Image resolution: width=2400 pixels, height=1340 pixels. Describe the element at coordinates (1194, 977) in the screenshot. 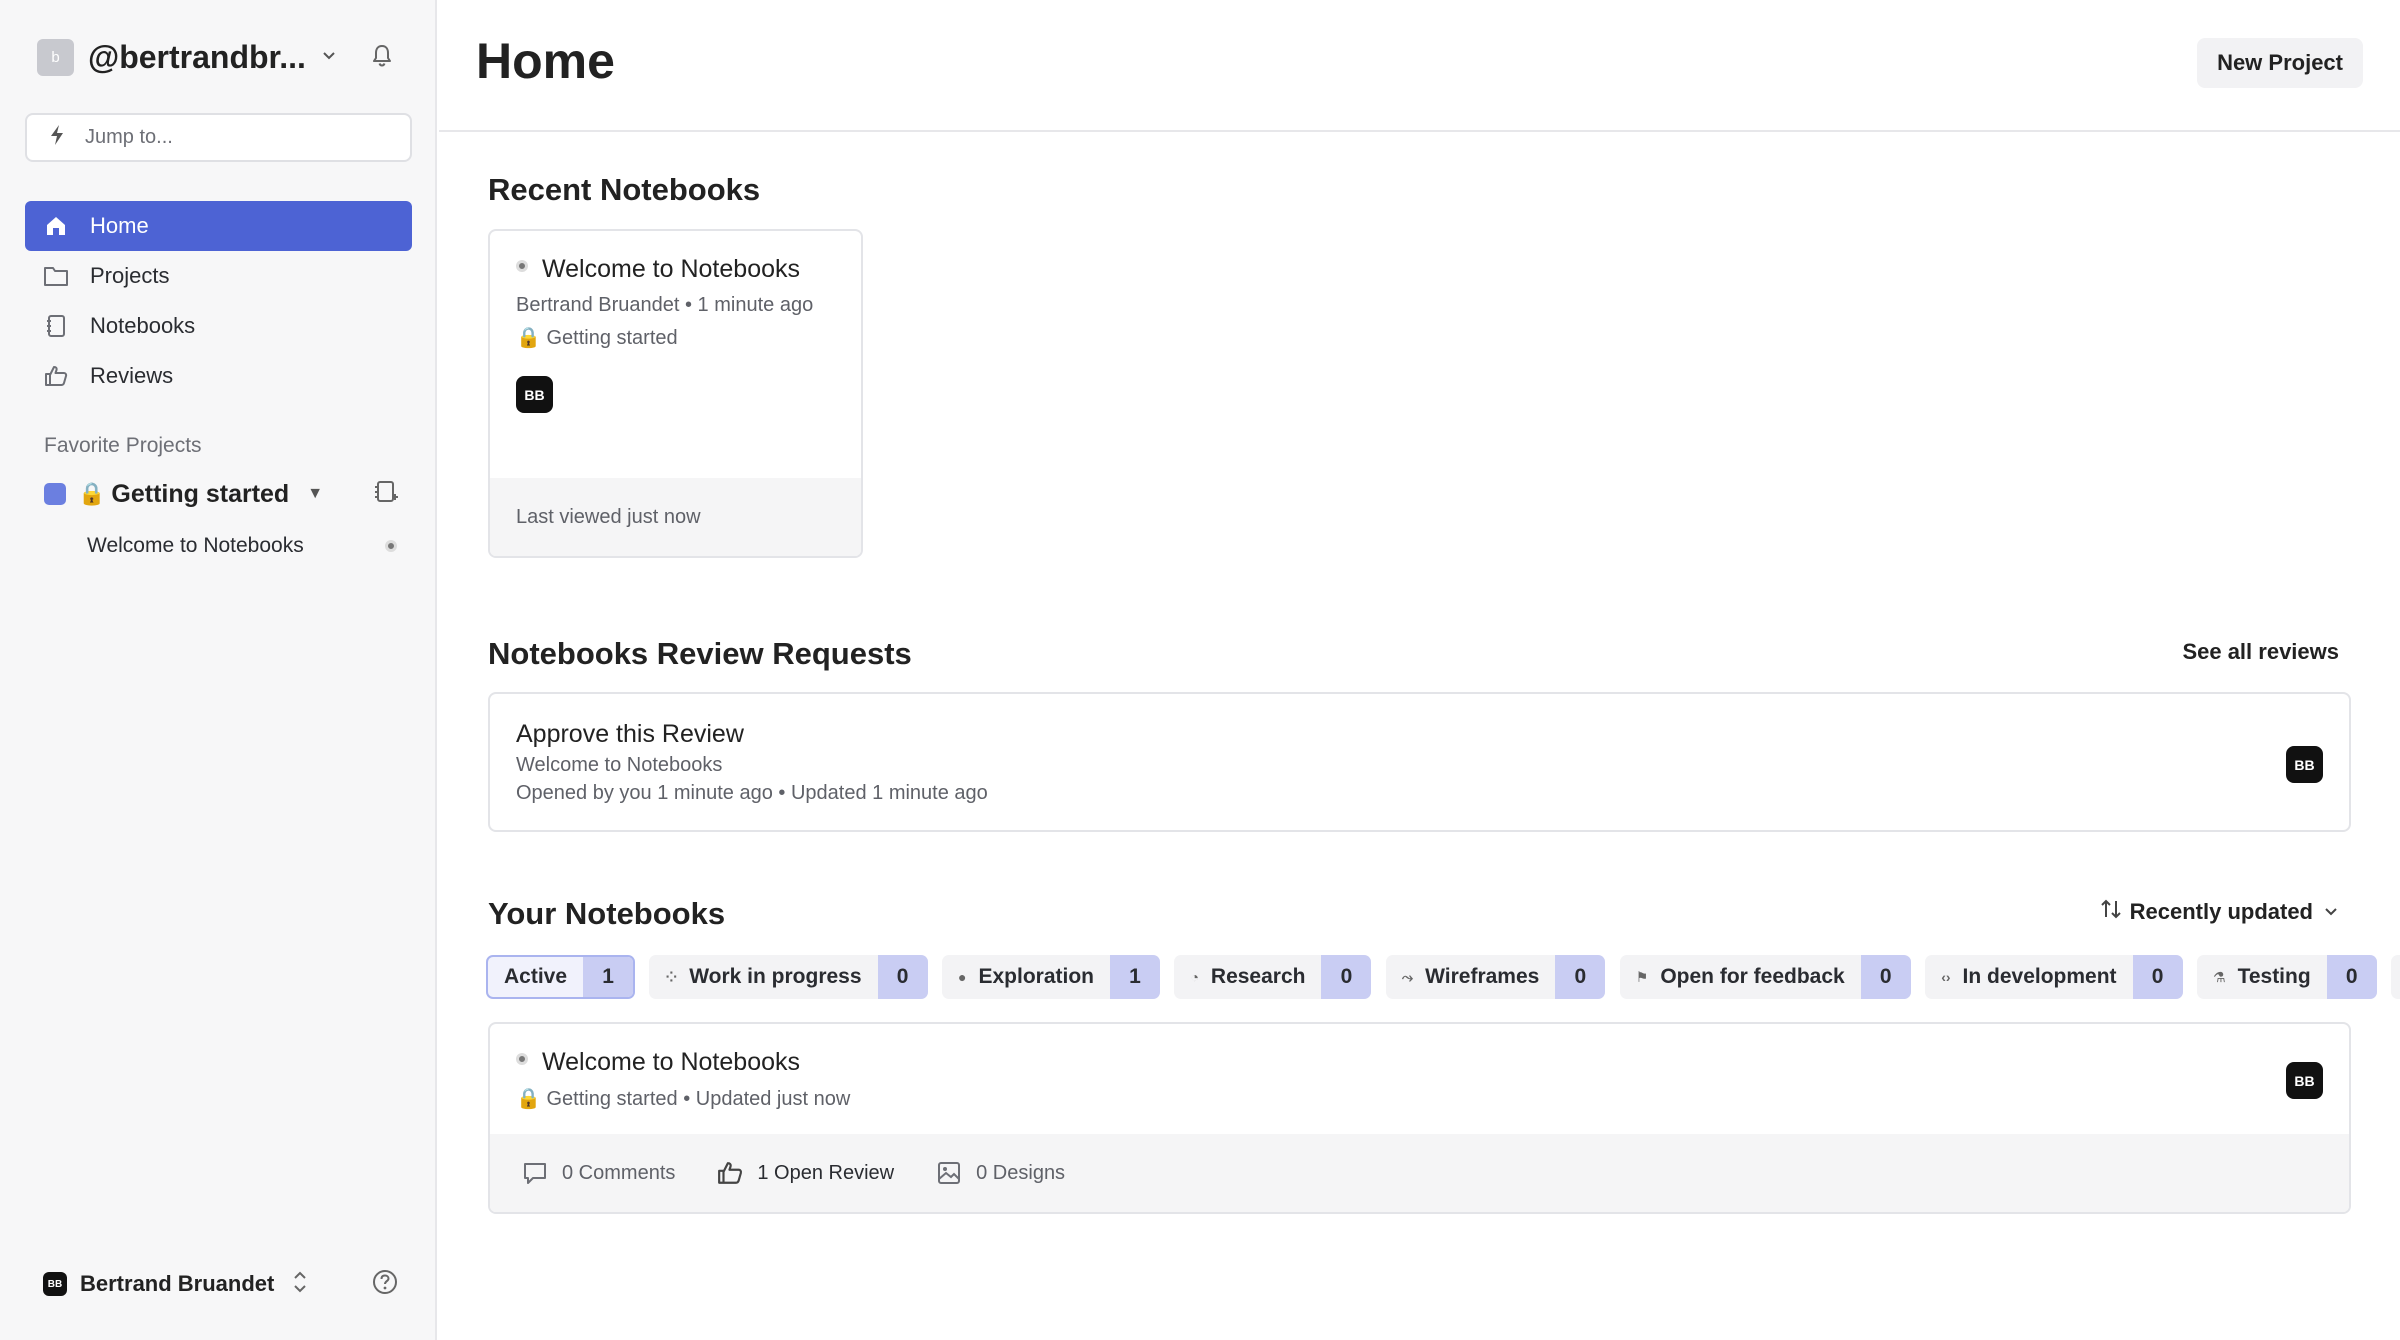

I see `research-icon: ◔` at that location.